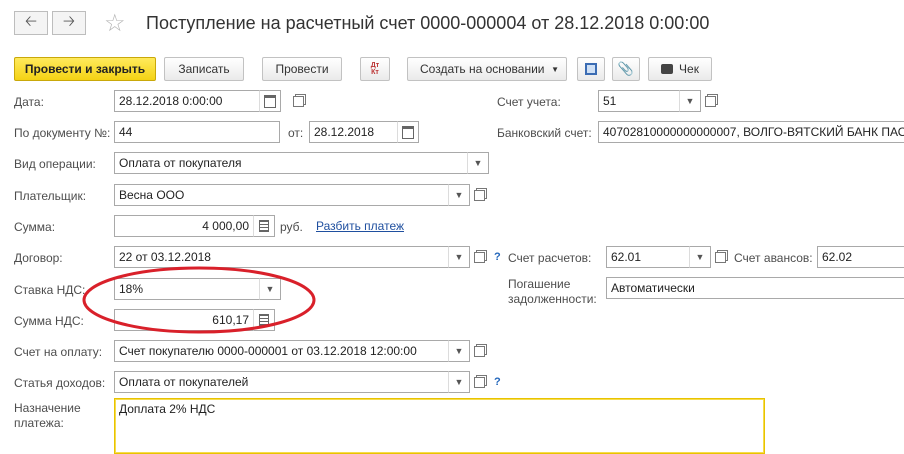 The width and height of the screenshot is (904, 454). Describe the element at coordinates (204, 69) in the screenshot. I see `save-button: Записать` at that location.